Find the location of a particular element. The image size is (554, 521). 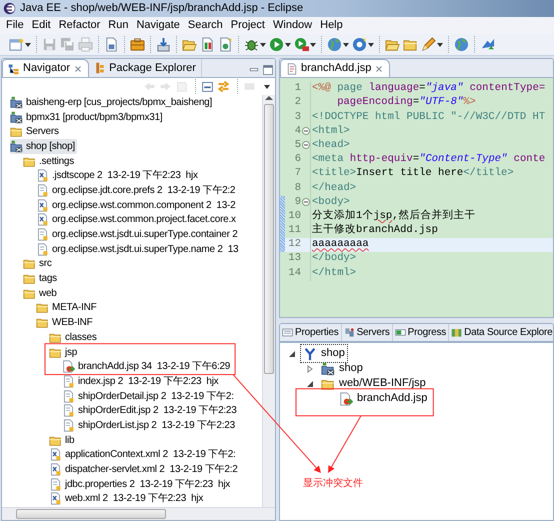

view-tab: Navigator is located at coordinates (46, 68).